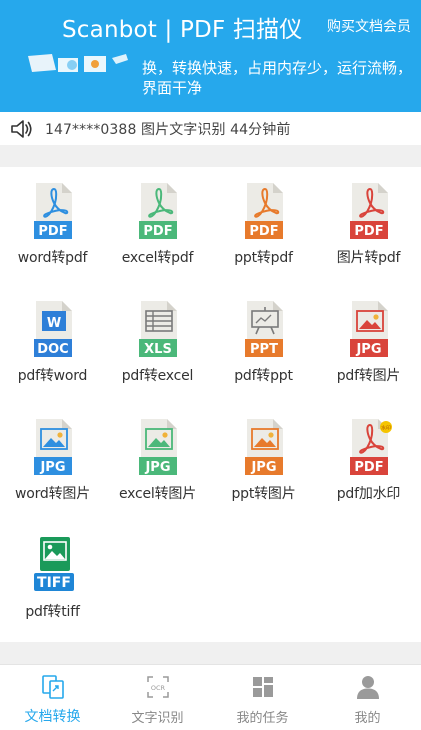 The height and width of the screenshot is (730, 421). I want to click on tool-label: pdf加水印, so click(368, 494).